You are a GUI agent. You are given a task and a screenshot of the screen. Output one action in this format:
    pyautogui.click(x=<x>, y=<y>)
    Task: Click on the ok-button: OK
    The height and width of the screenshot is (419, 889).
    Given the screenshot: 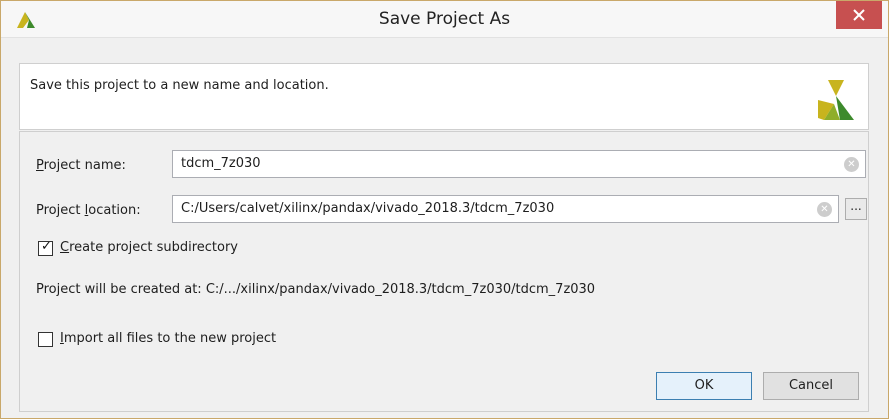 What is the action you would take?
    pyautogui.click(x=704, y=386)
    